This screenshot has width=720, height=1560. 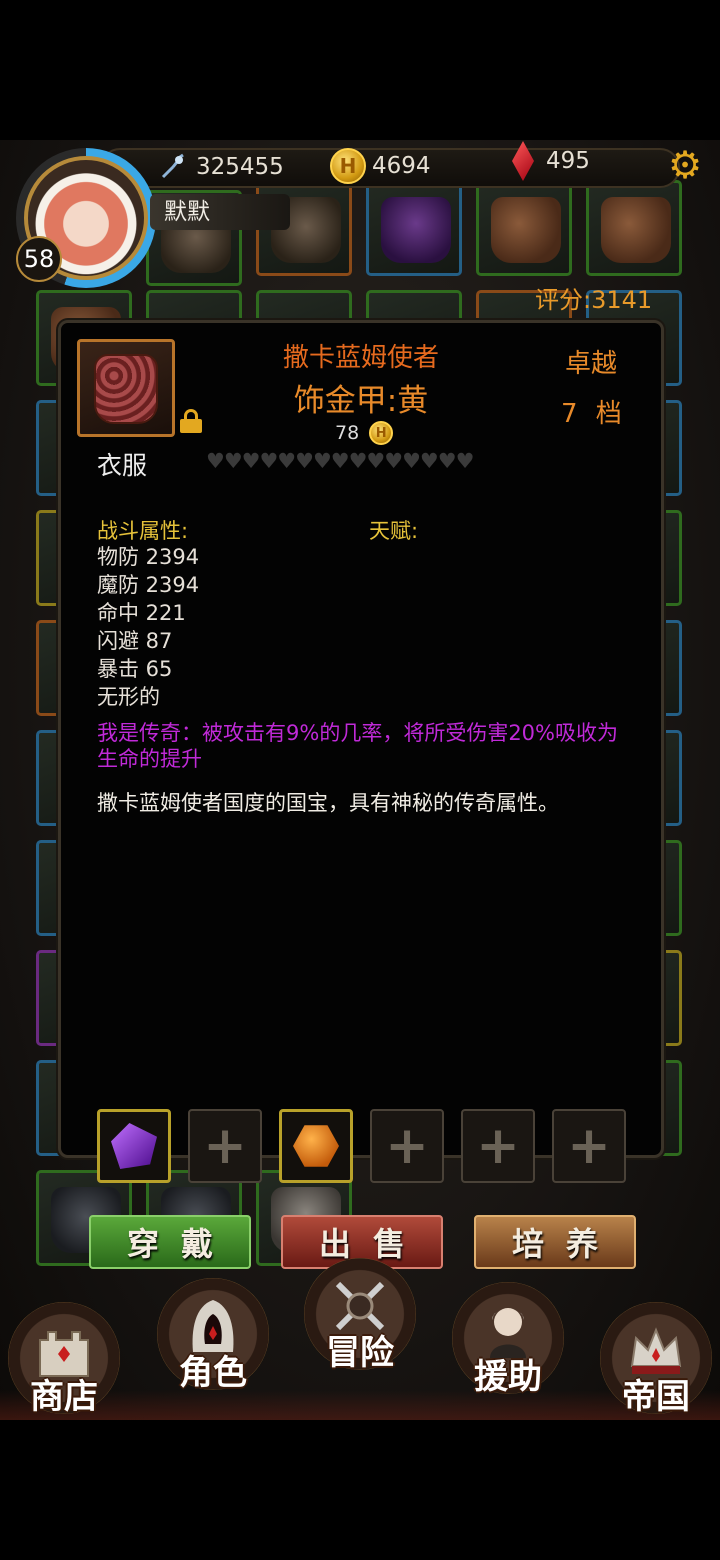 I want to click on castle-icon, so click(x=64, y=1354).